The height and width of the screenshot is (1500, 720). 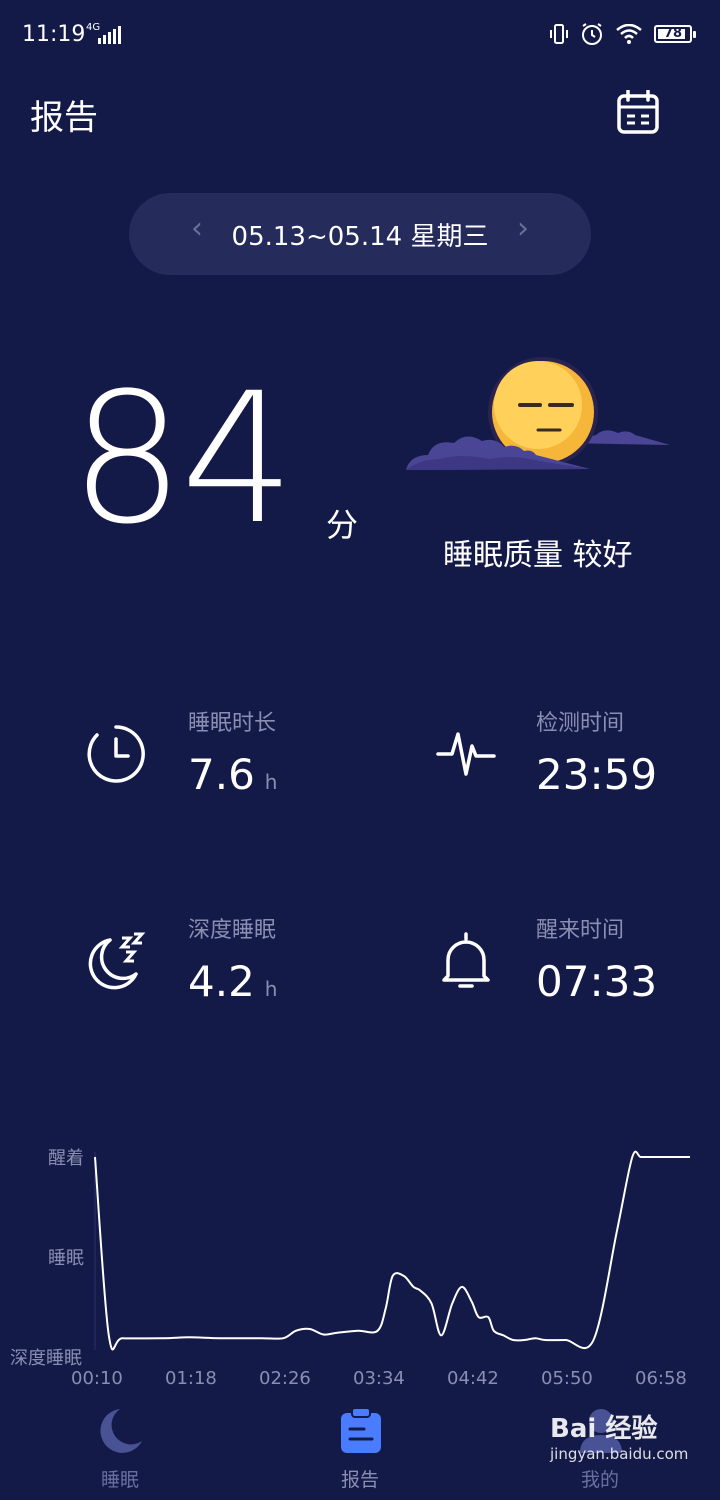 What do you see at coordinates (538, 413) in the screenshot?
I see `sleepy-moon-icon` at bounding box center [538, 413].